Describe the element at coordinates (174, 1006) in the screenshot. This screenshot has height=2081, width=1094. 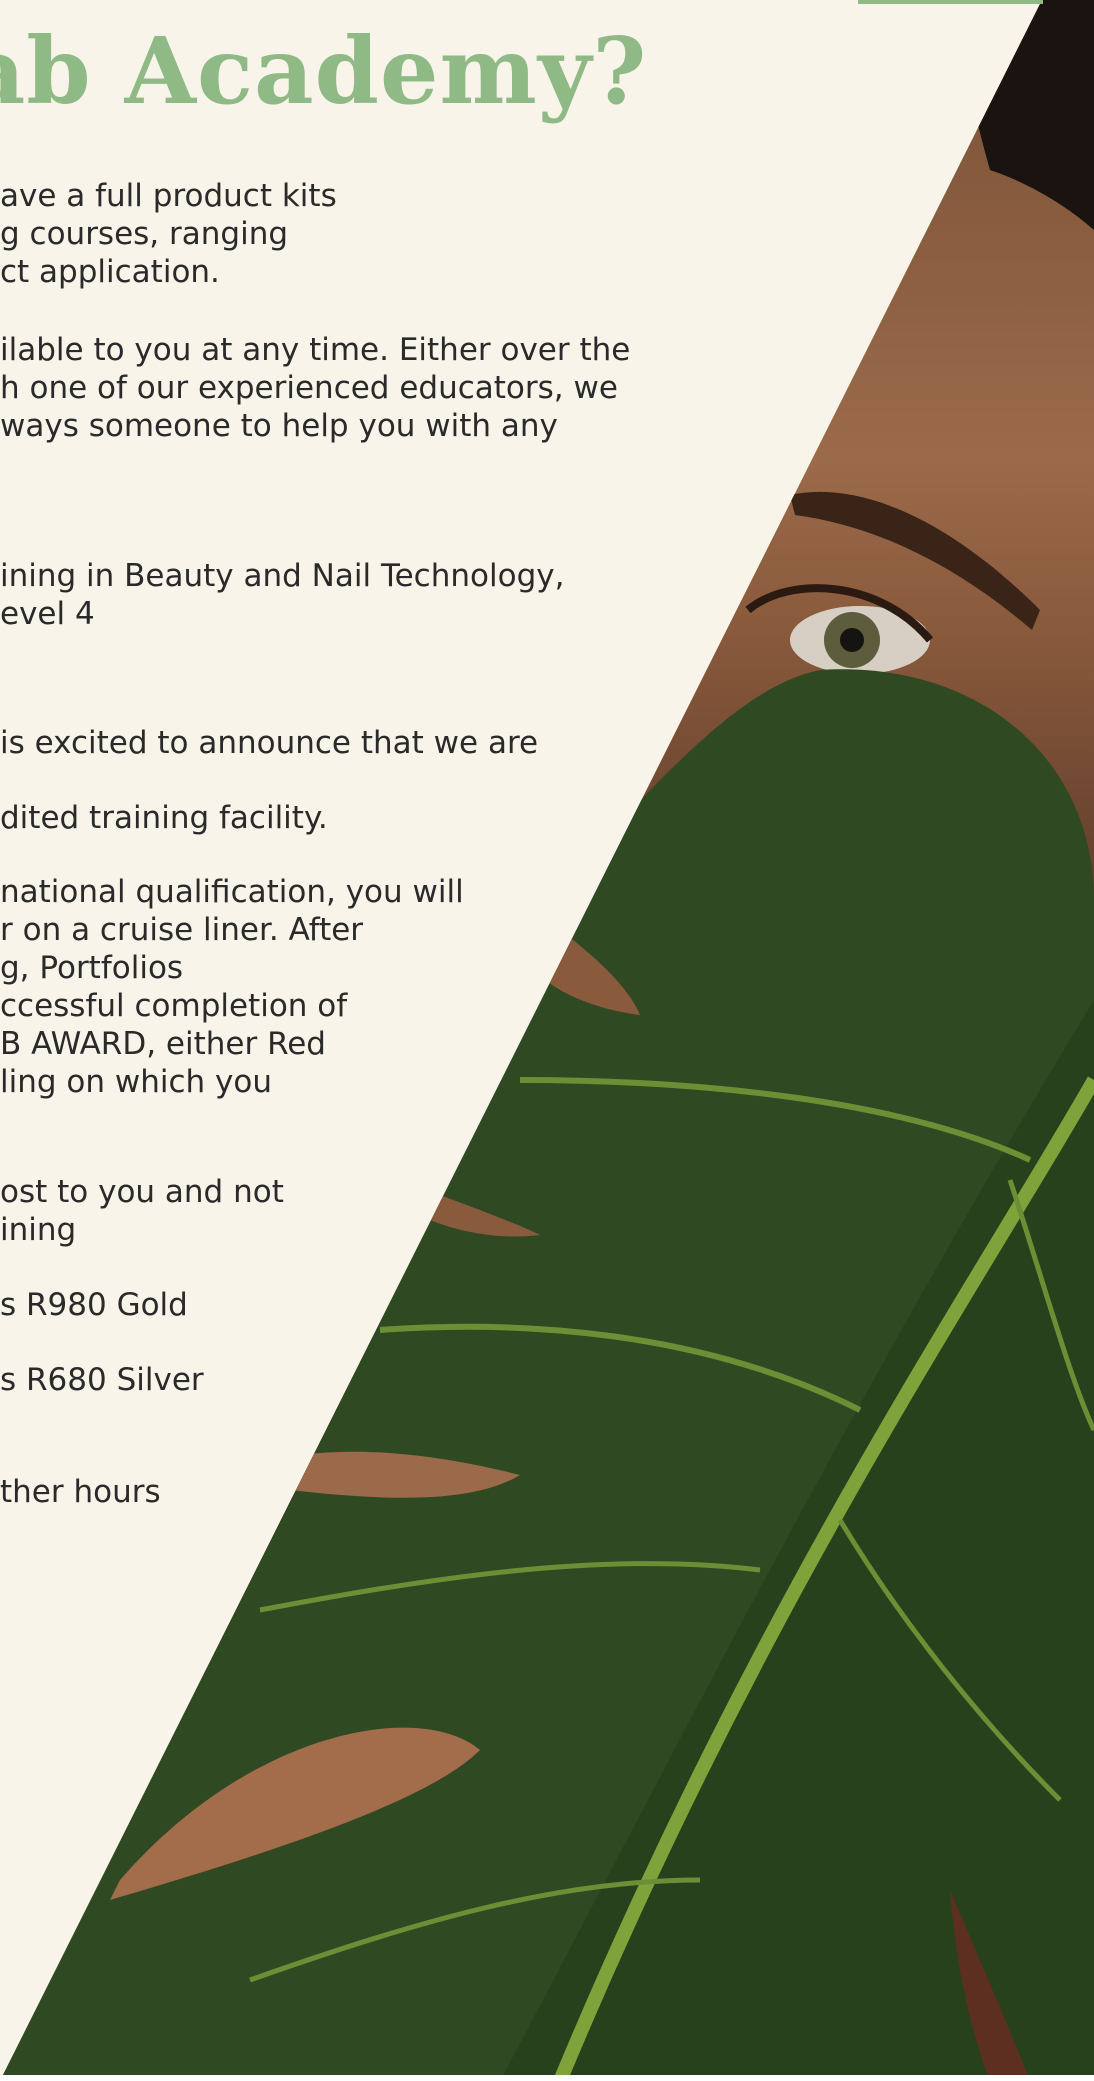
I see `text-line: ccessful completion of` at that location.